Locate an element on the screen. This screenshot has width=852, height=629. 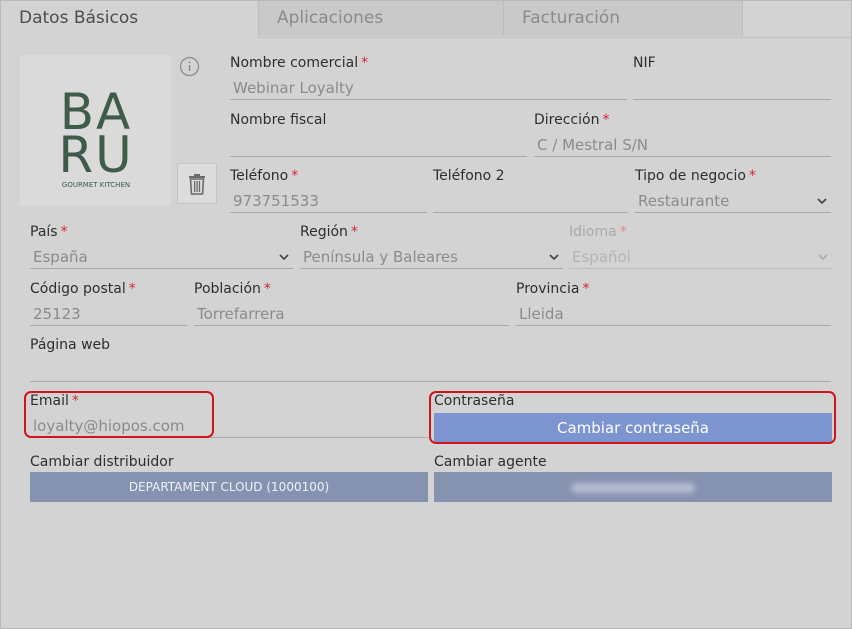
tipo-negocio-value: Restaurante is located at coordinates (684, 201).